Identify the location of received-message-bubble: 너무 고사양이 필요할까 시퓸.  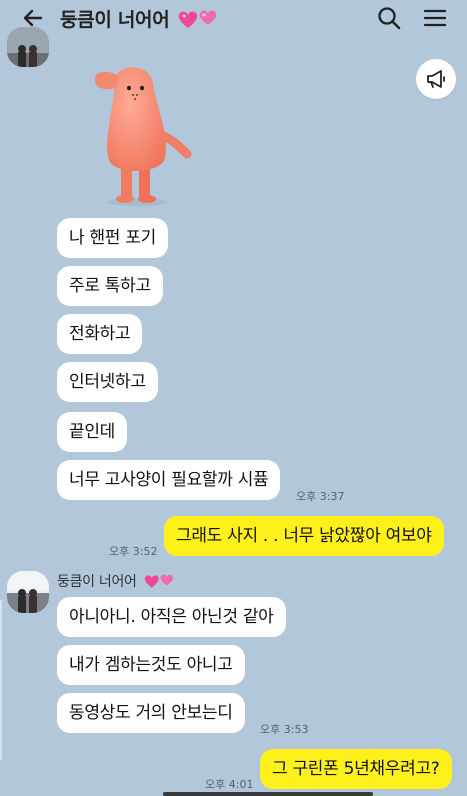
(169, 480).